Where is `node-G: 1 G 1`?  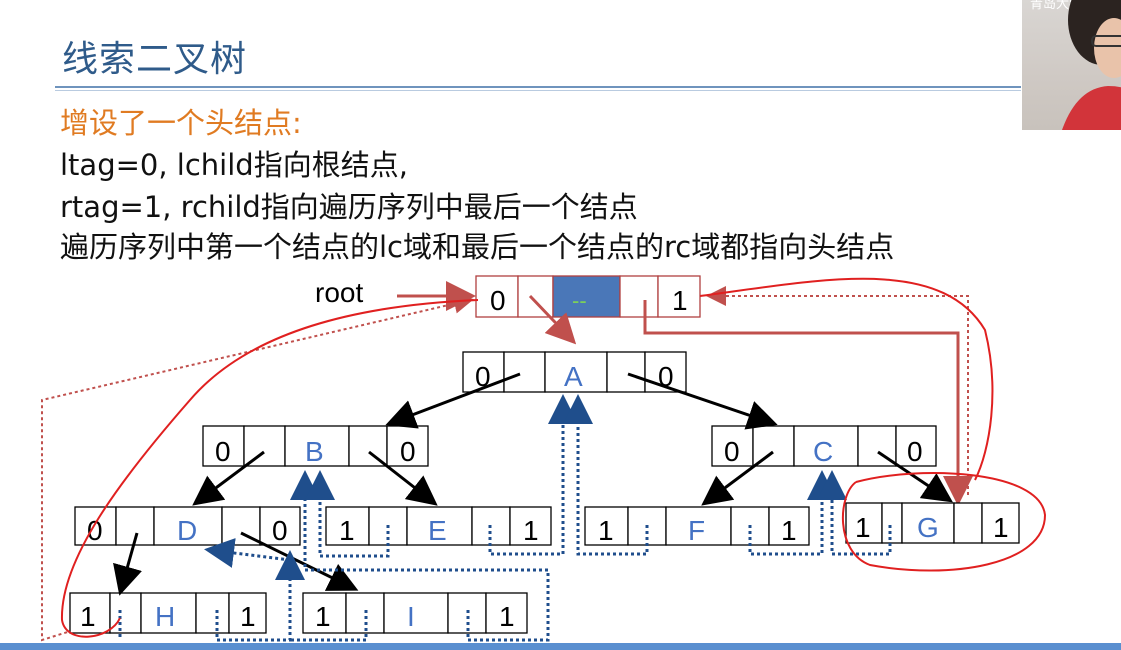 node-G: 1 G 1 is located at coordinates (932, 523).